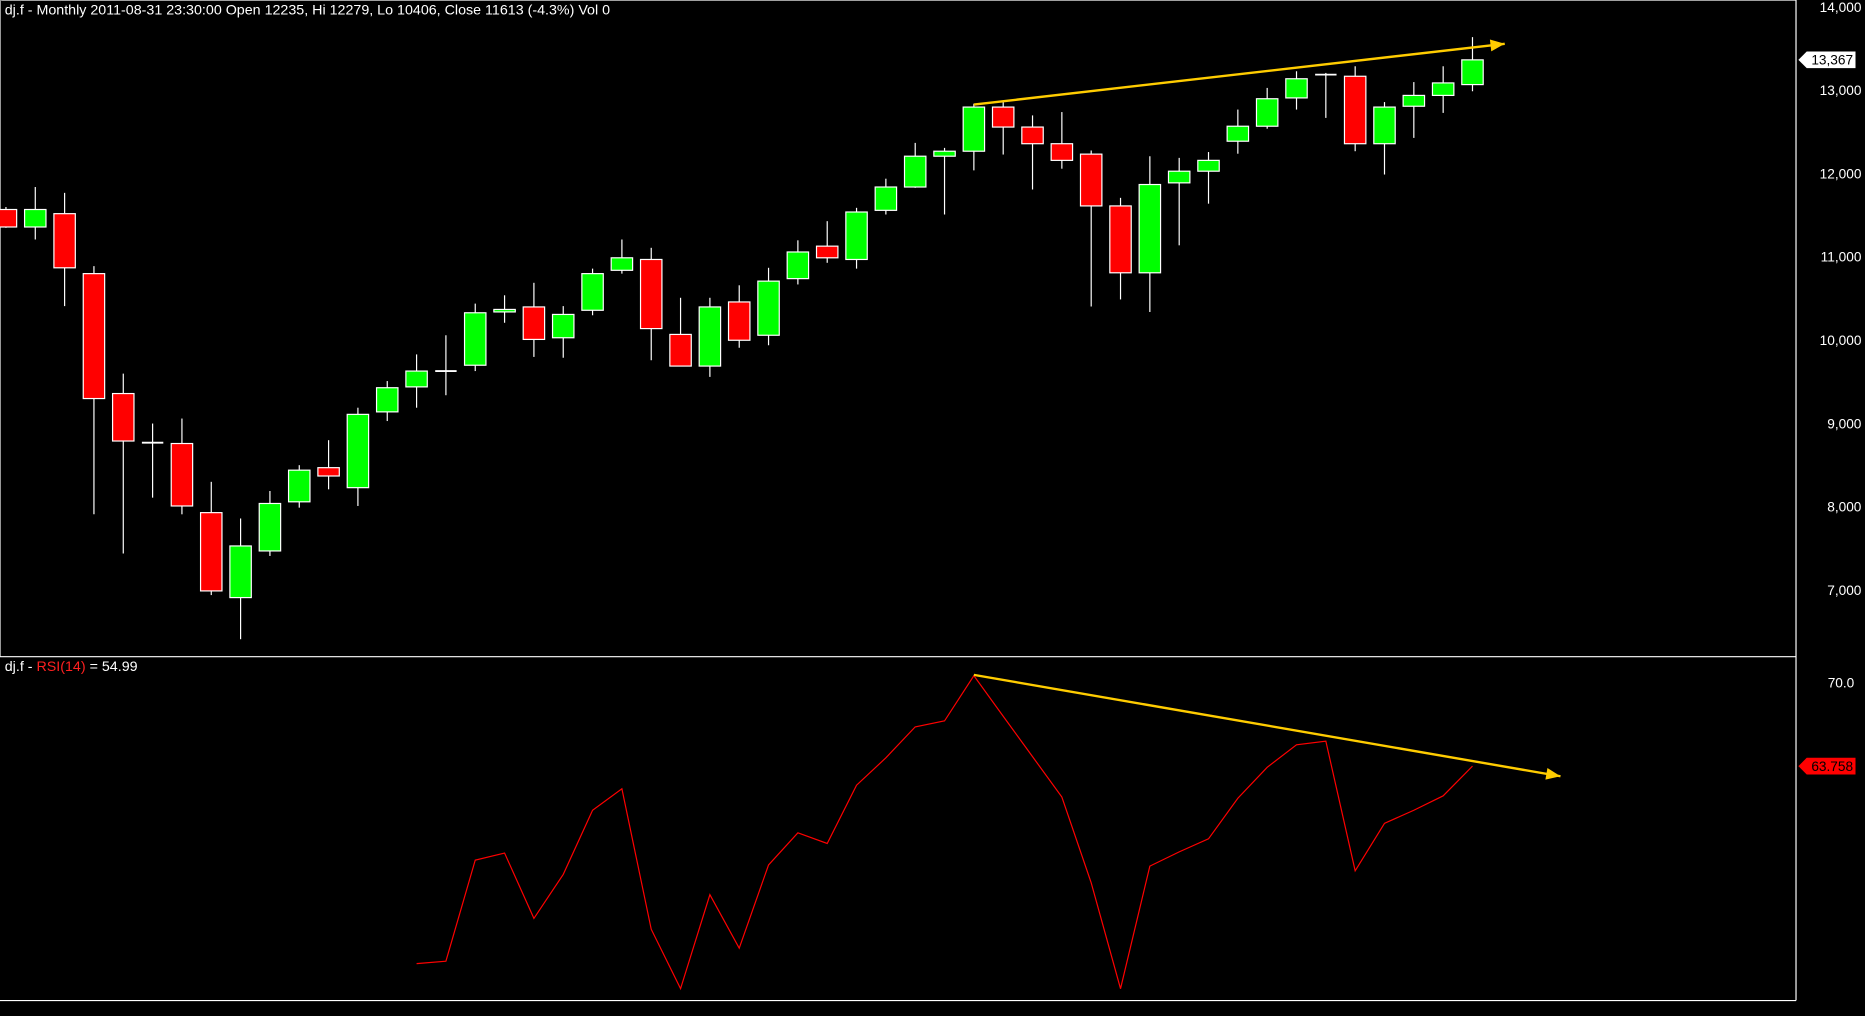 This screenshot has height=1016, width=1865. What do you see at coordinates (1841, 340) in the screenshot?
I see `price-tick-label: 10,000` at bounding box center [1841, 340].